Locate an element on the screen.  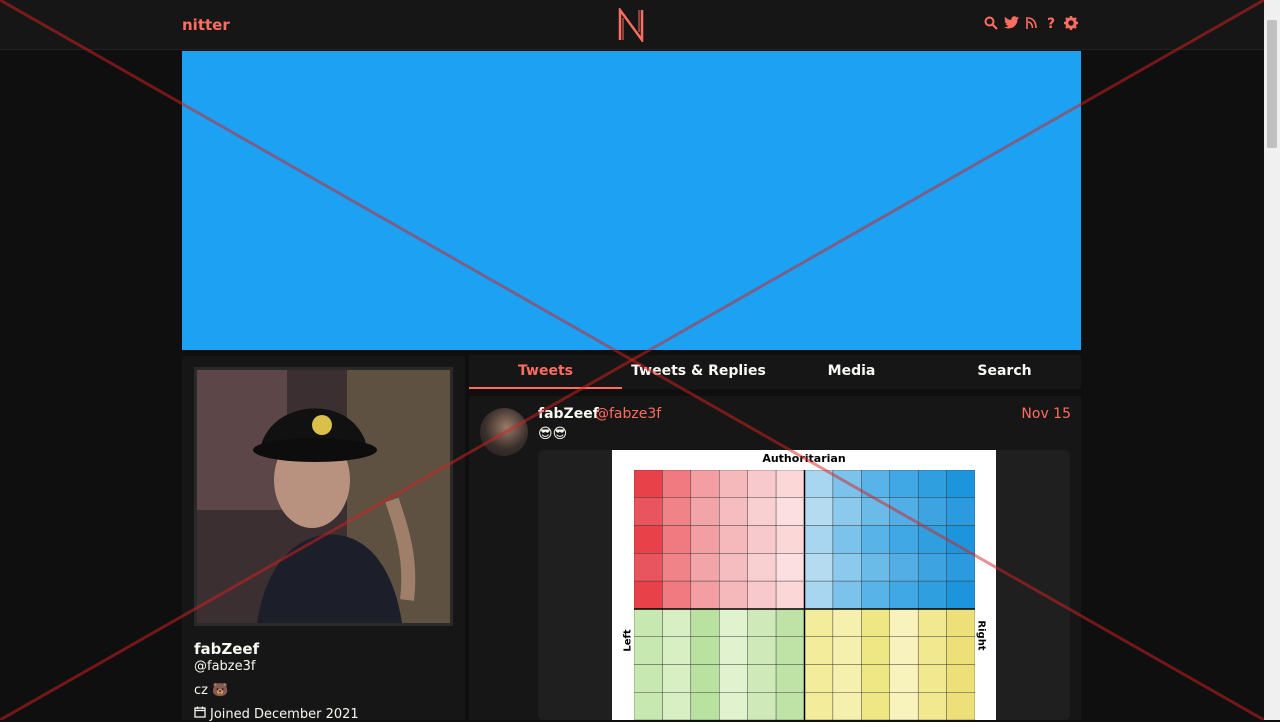
nav-icons: ? is located at coordinates (1031, 24).